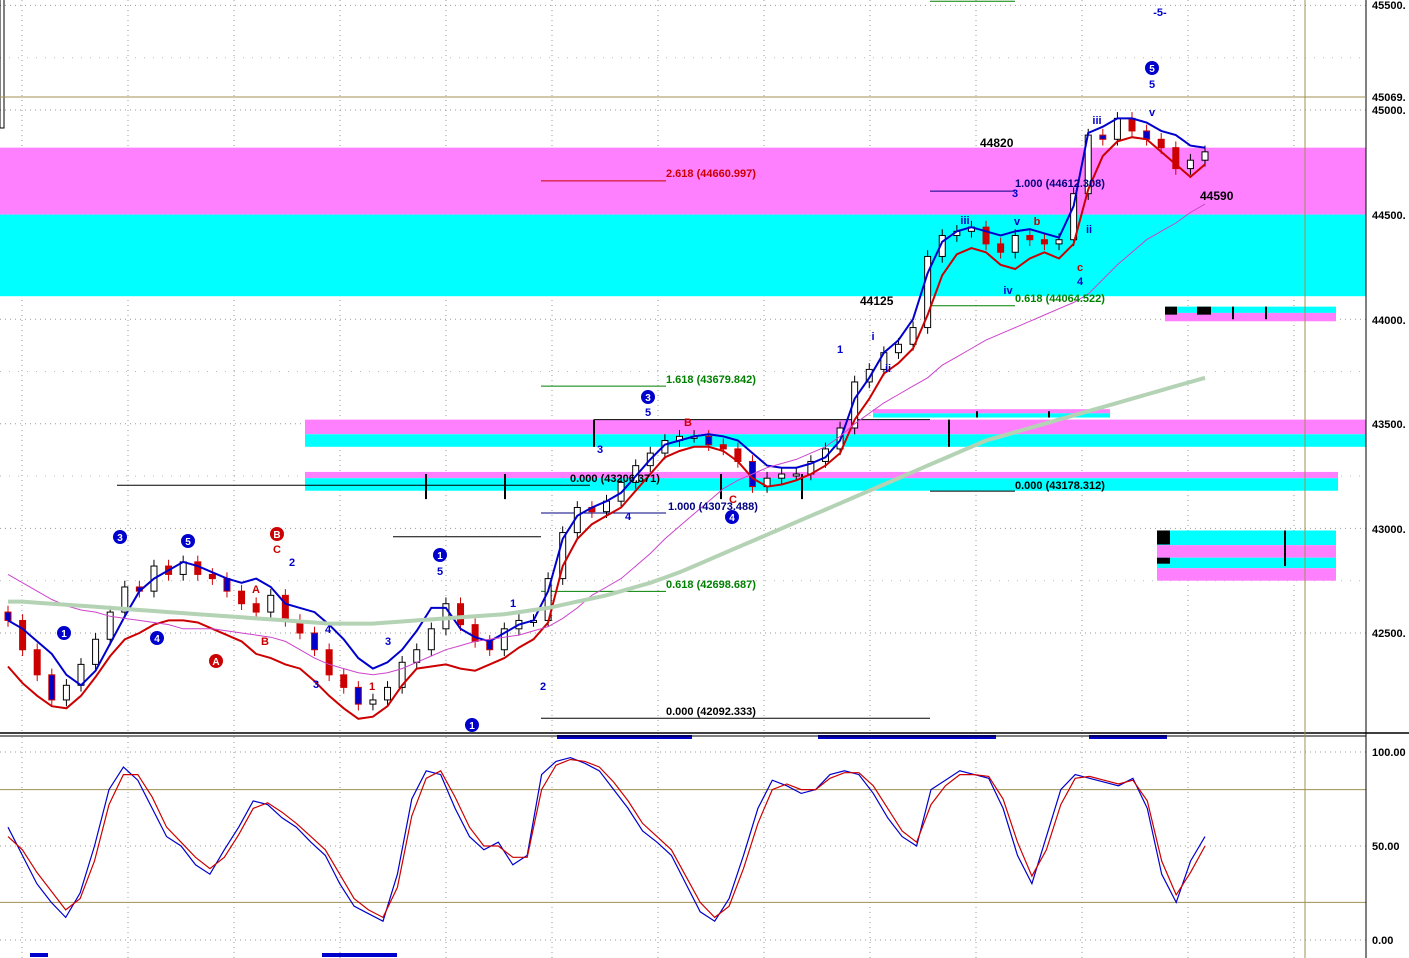 This screenshot has width=1409, height=958. What do you see at coordinates (1060, 299) in the screenshot?
I see `fib-label: 0.618 (44064.522)` at bounding box center [1060, 299].